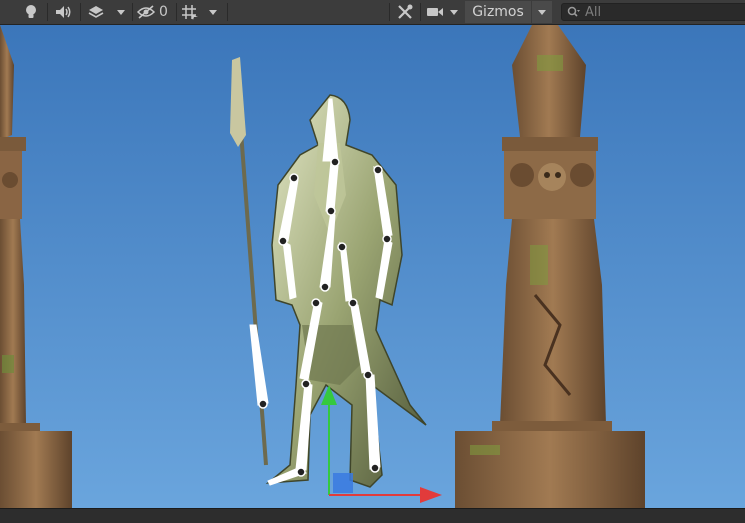 This screenshot has height=523, width=745. What do you see at coordinates (454, 12) in the screenshot?
I see `camera-dropdown-arrow` at bounding box center [454, 12].